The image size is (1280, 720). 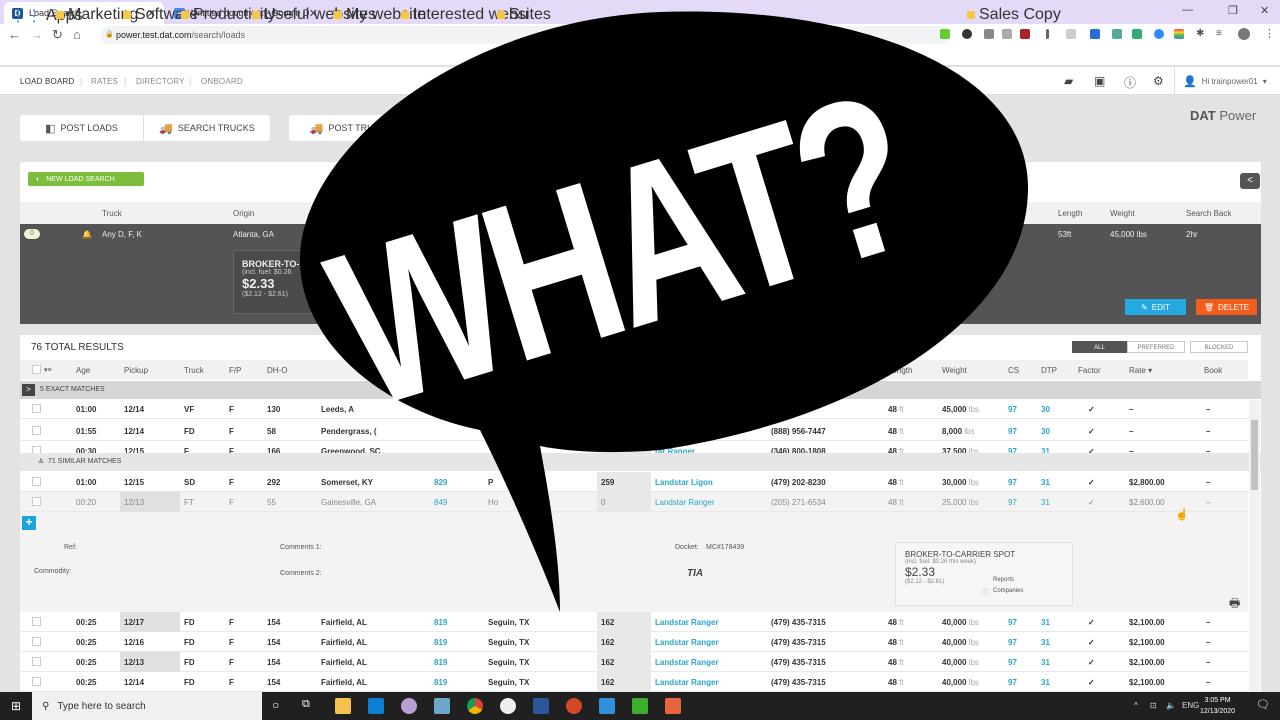 What do you see at coordinates (1153, 705) in the screenshot?
I see `network-icon: ⊡` at bounding box center [1153, 705].